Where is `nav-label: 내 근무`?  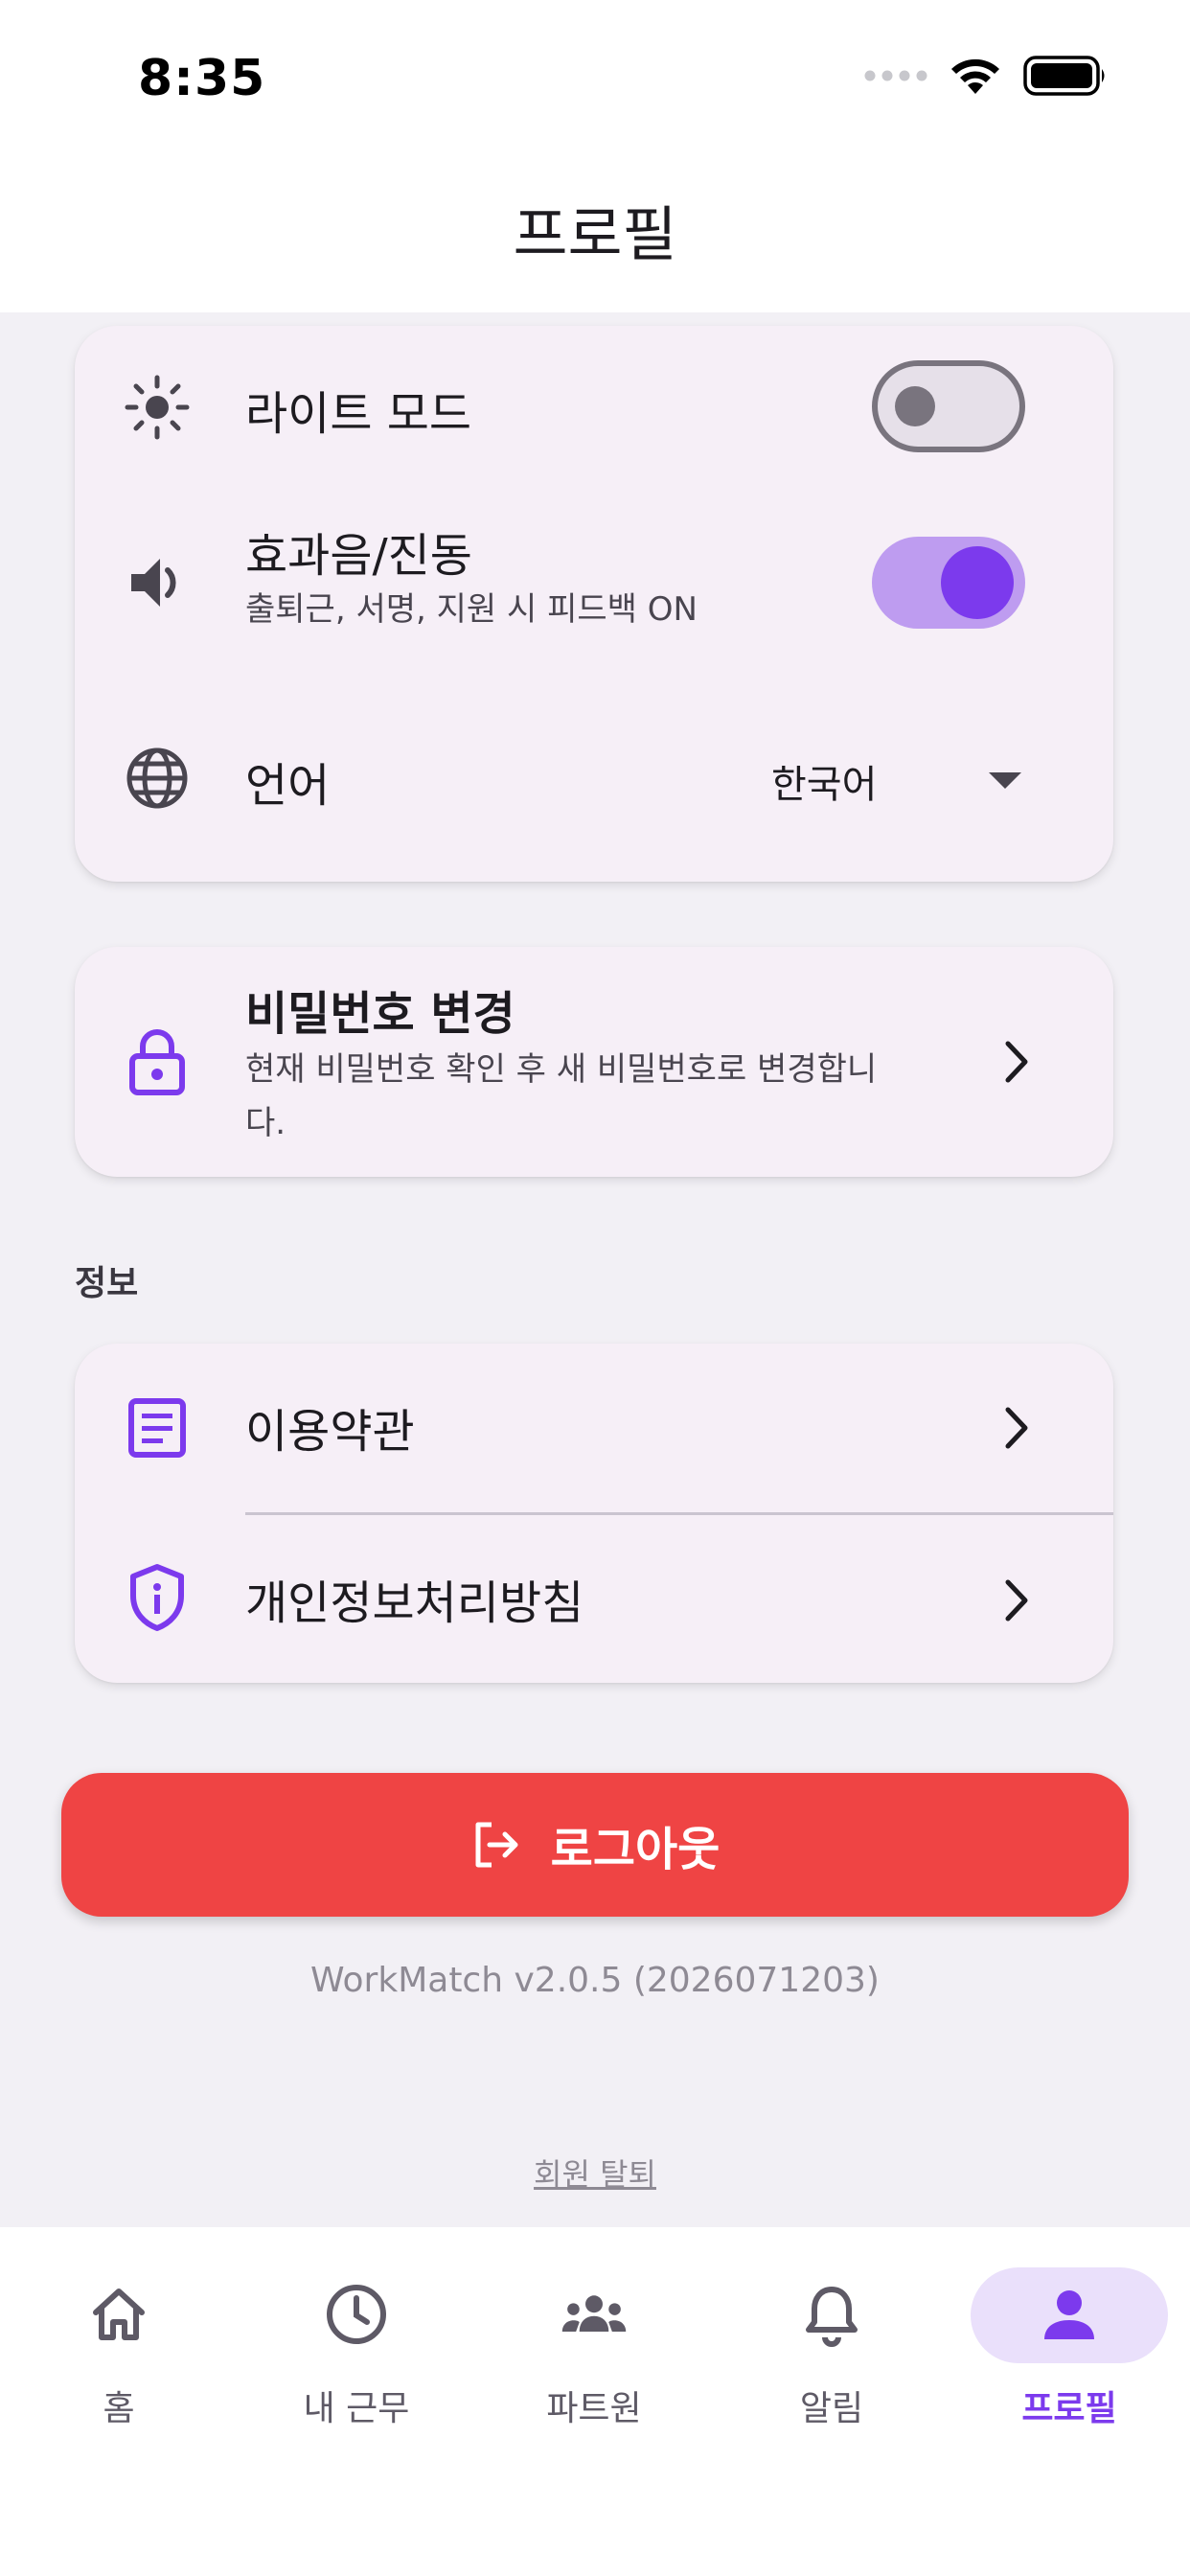 nav-label: 내 근무 is located at coordinates (357, 2408).